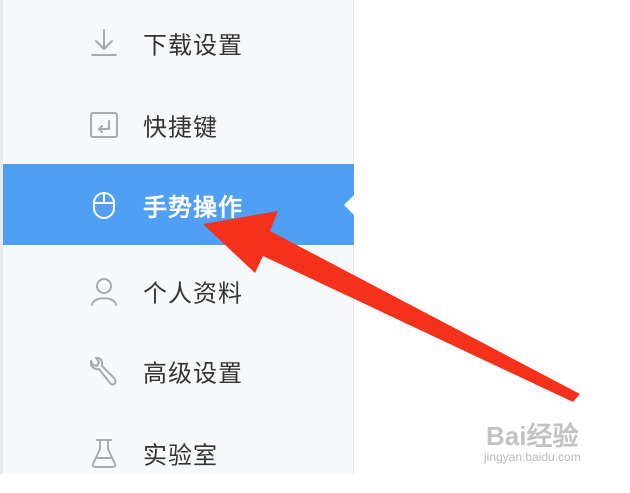 This screenshot has height=493, width=630. I want to click on sidebar-item-advanced-settings: 高级设置, so click(178, 370).